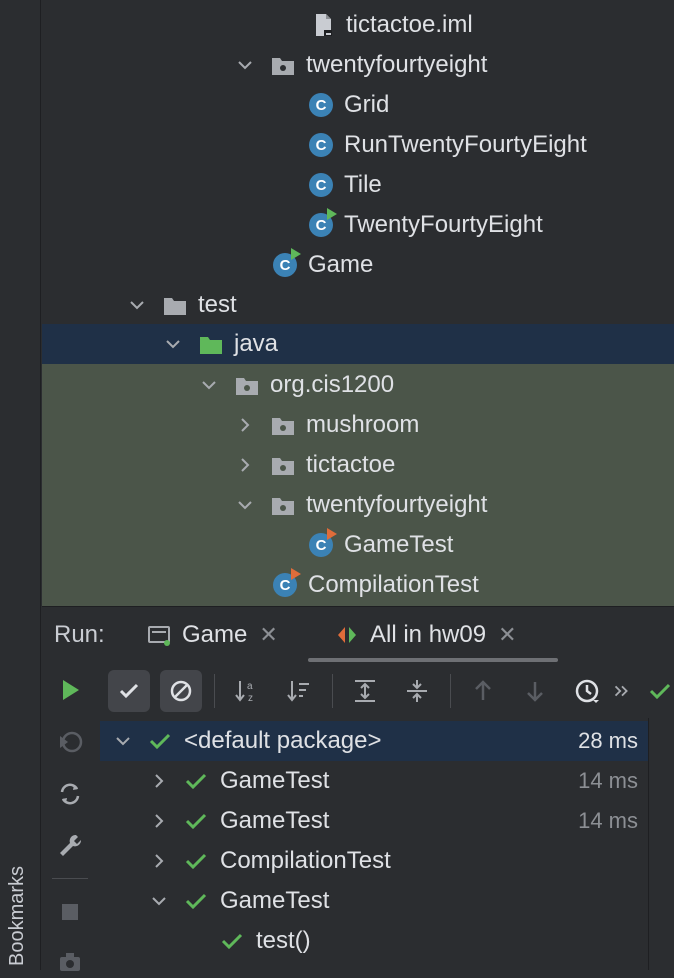  I want to click on test-class-icon: C, so click(322, 543).